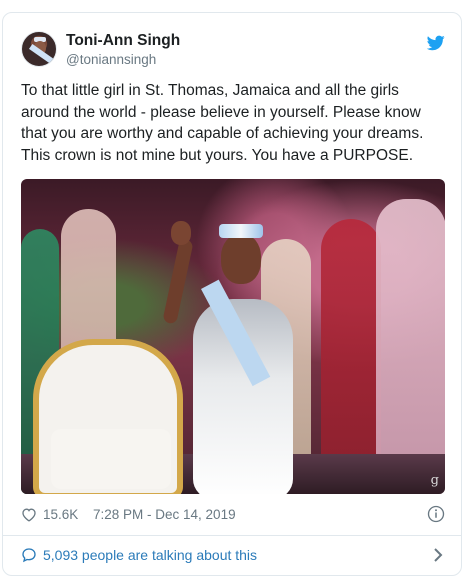 The image size is (465, 582). What do you see at coordinates (436, 43) in the screenshot?
I see `twitter-bird-icon` at bounding box center [436, 43].